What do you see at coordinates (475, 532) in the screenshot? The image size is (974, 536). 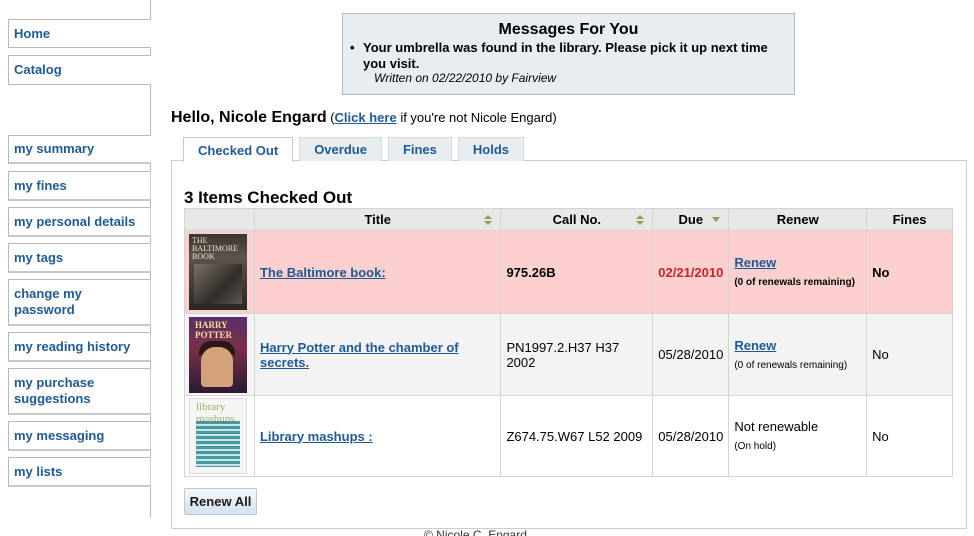 I see `footer-copyright: © Nicole C. Engard` at bounding box center [475, 532].